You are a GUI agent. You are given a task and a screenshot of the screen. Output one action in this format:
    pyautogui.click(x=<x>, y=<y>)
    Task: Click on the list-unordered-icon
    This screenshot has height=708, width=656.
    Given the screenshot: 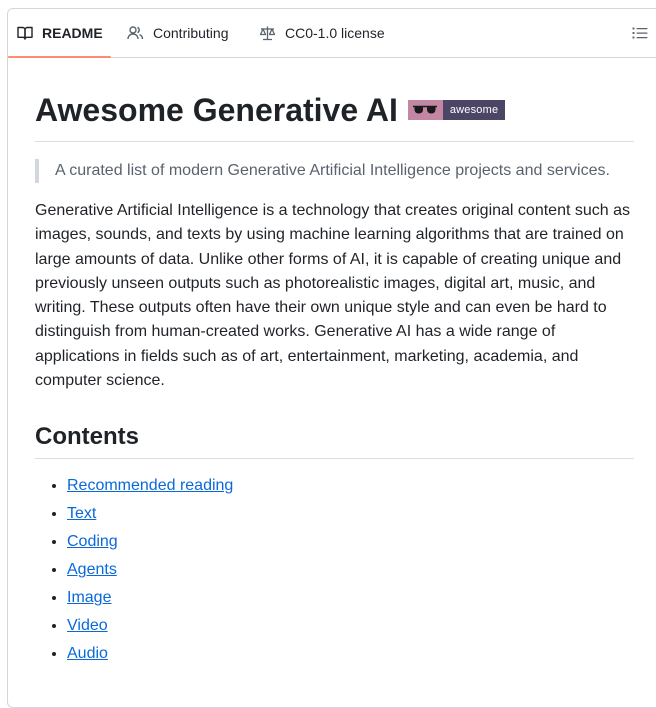 What is the action you would take?
    pyautogui.click(x=640, y=36)
    